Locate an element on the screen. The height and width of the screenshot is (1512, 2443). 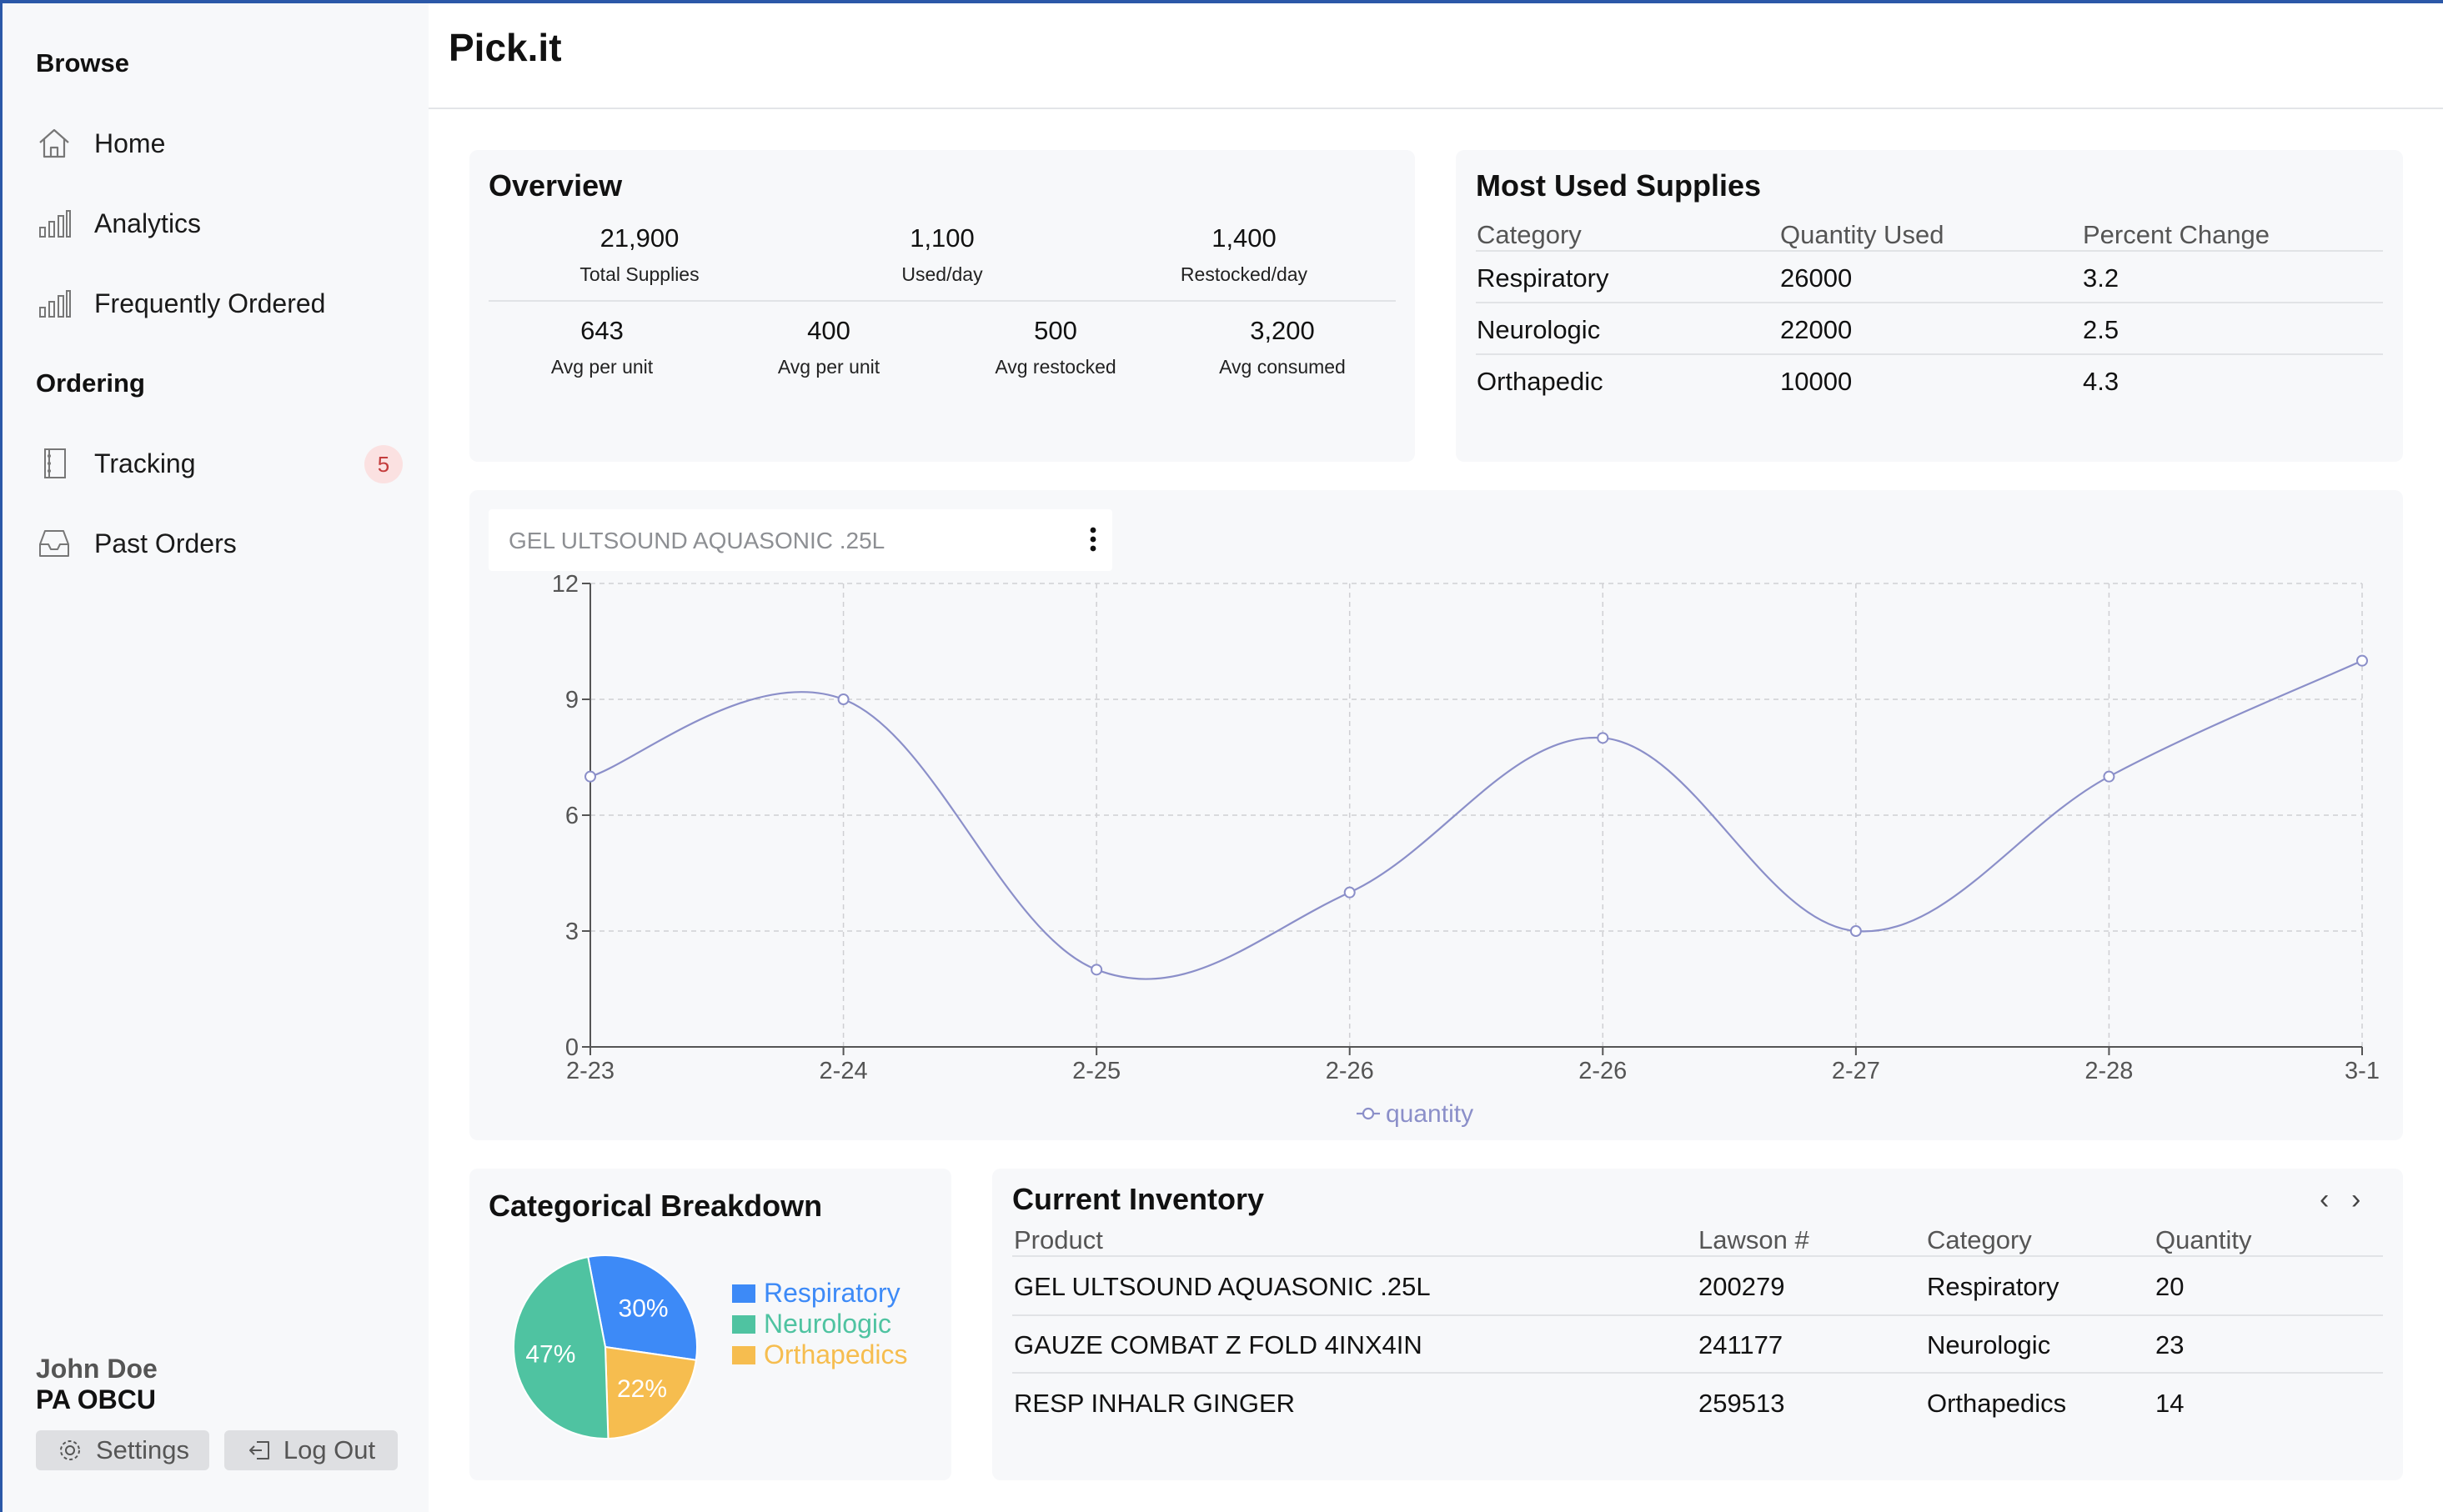
legend-label: Neurologic is located at coordinates (827, 1324).